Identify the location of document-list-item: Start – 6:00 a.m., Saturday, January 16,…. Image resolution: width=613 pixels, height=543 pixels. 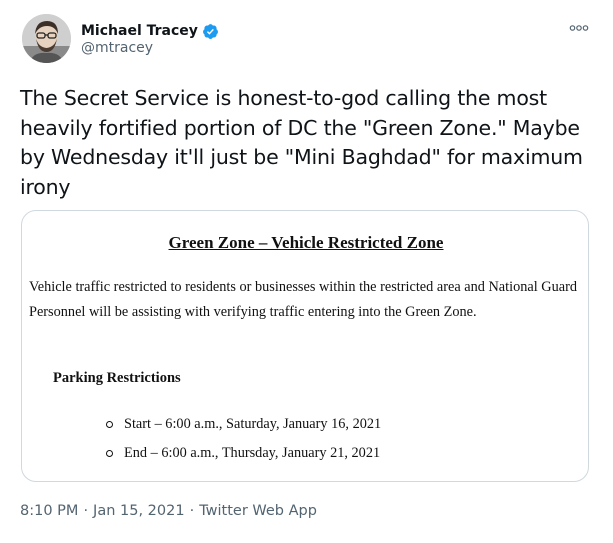
(305, 424).